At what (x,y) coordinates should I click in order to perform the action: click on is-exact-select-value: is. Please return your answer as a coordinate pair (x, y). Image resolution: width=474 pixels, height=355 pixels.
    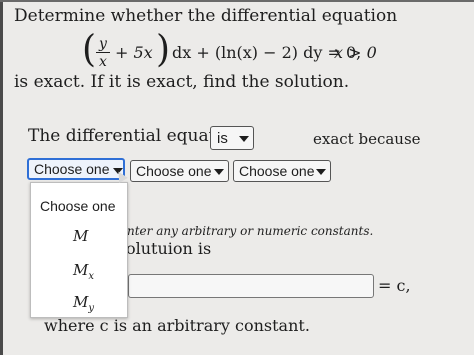
    Looking at the image, I should click on (222, 138).